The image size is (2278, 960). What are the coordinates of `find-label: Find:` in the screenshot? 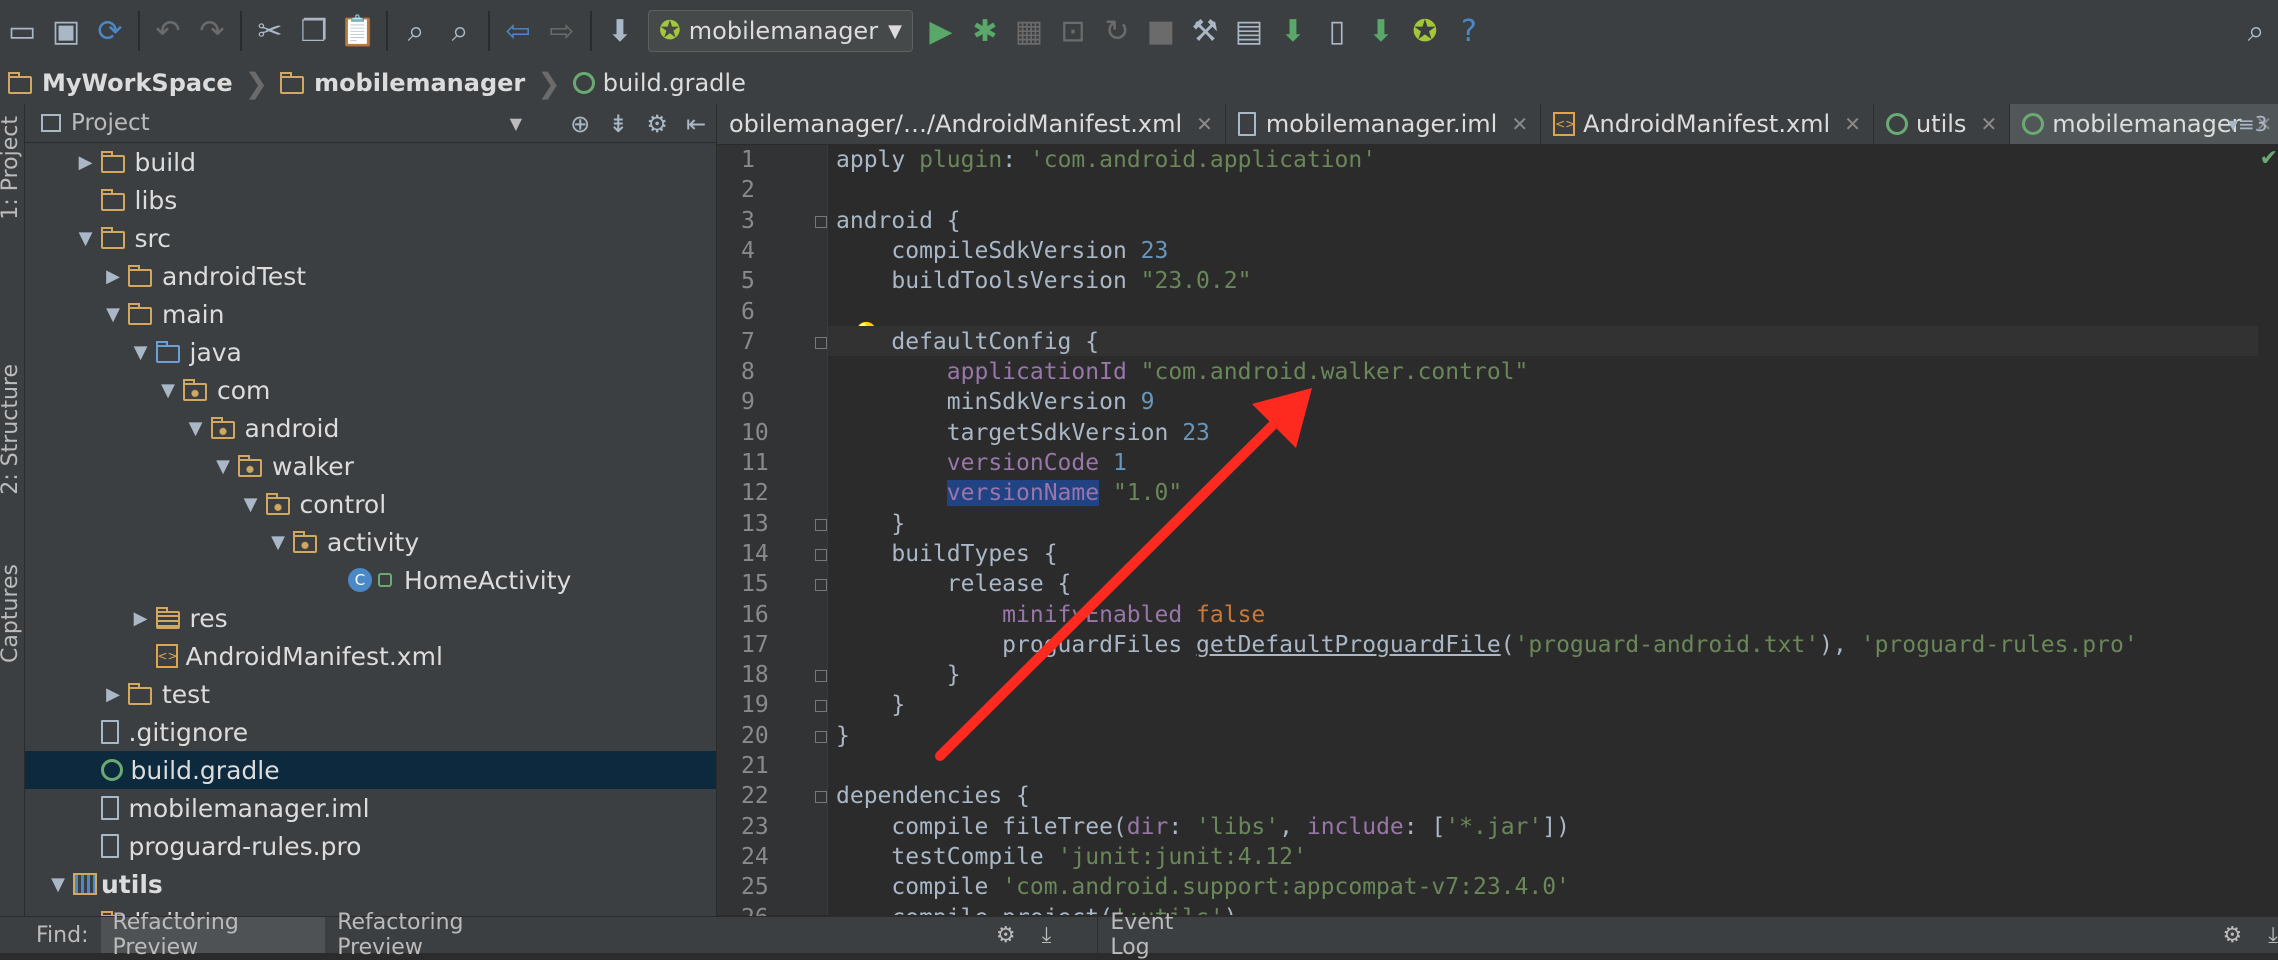 It's located at (62, 935).